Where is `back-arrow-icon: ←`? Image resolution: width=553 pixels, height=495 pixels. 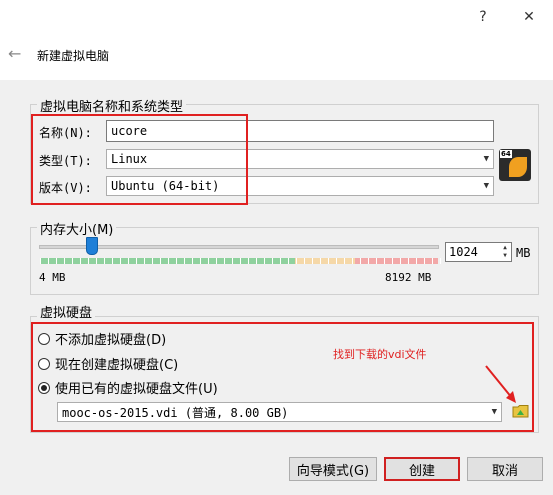
back-arrow-icon: ← is located at coordinates (14, 53).